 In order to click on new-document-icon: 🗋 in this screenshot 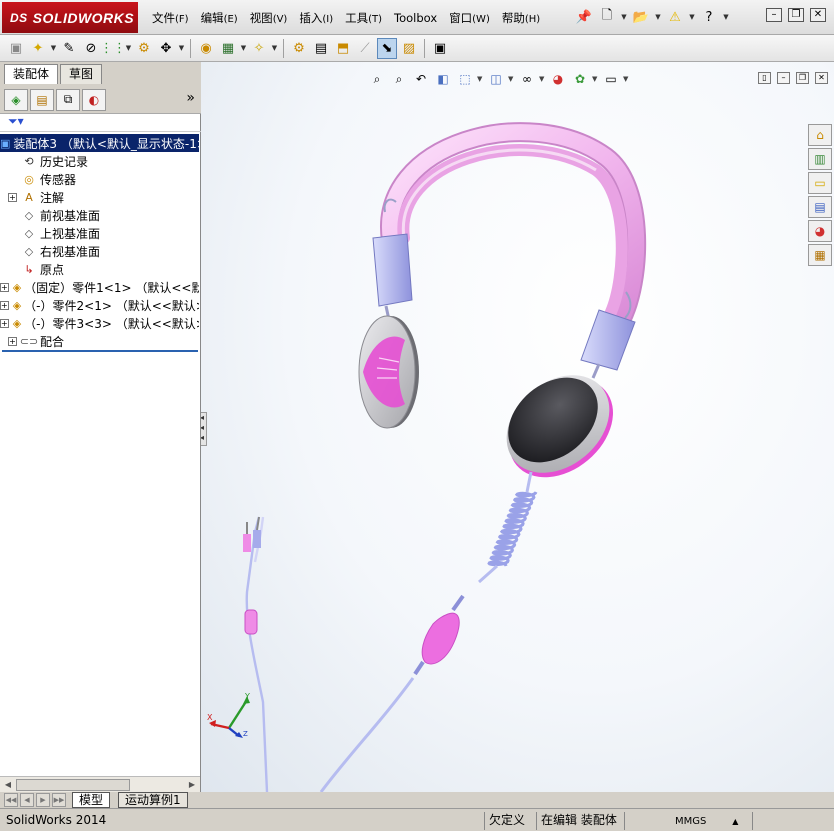, I will do `click(607, 17)`.